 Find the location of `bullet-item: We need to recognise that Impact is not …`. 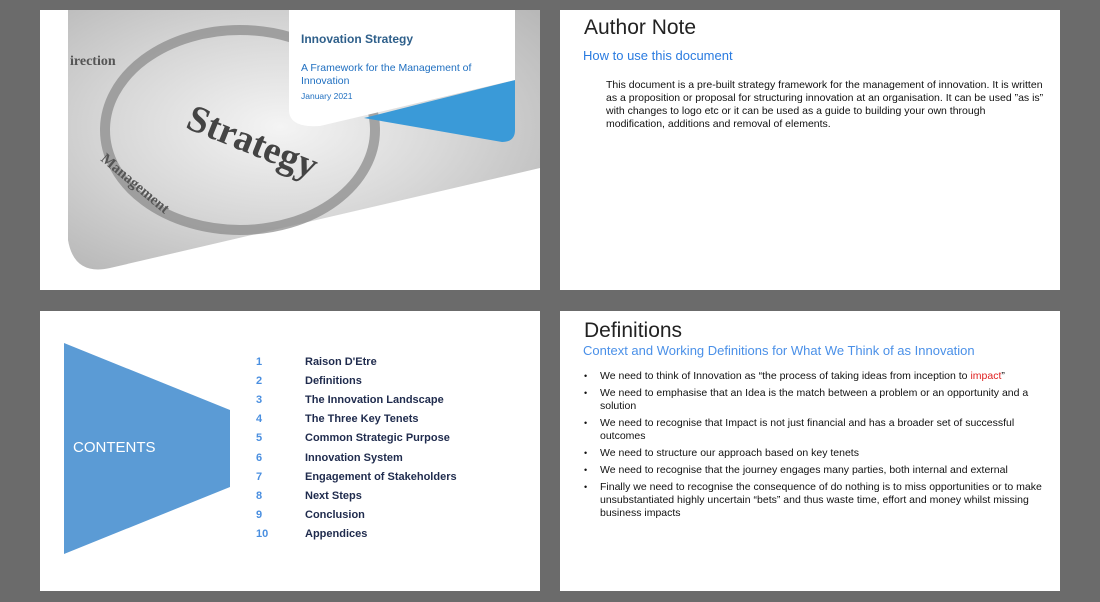

bullet-item: We need to recognise that Impact is not … is located at coordinates (812, 430).